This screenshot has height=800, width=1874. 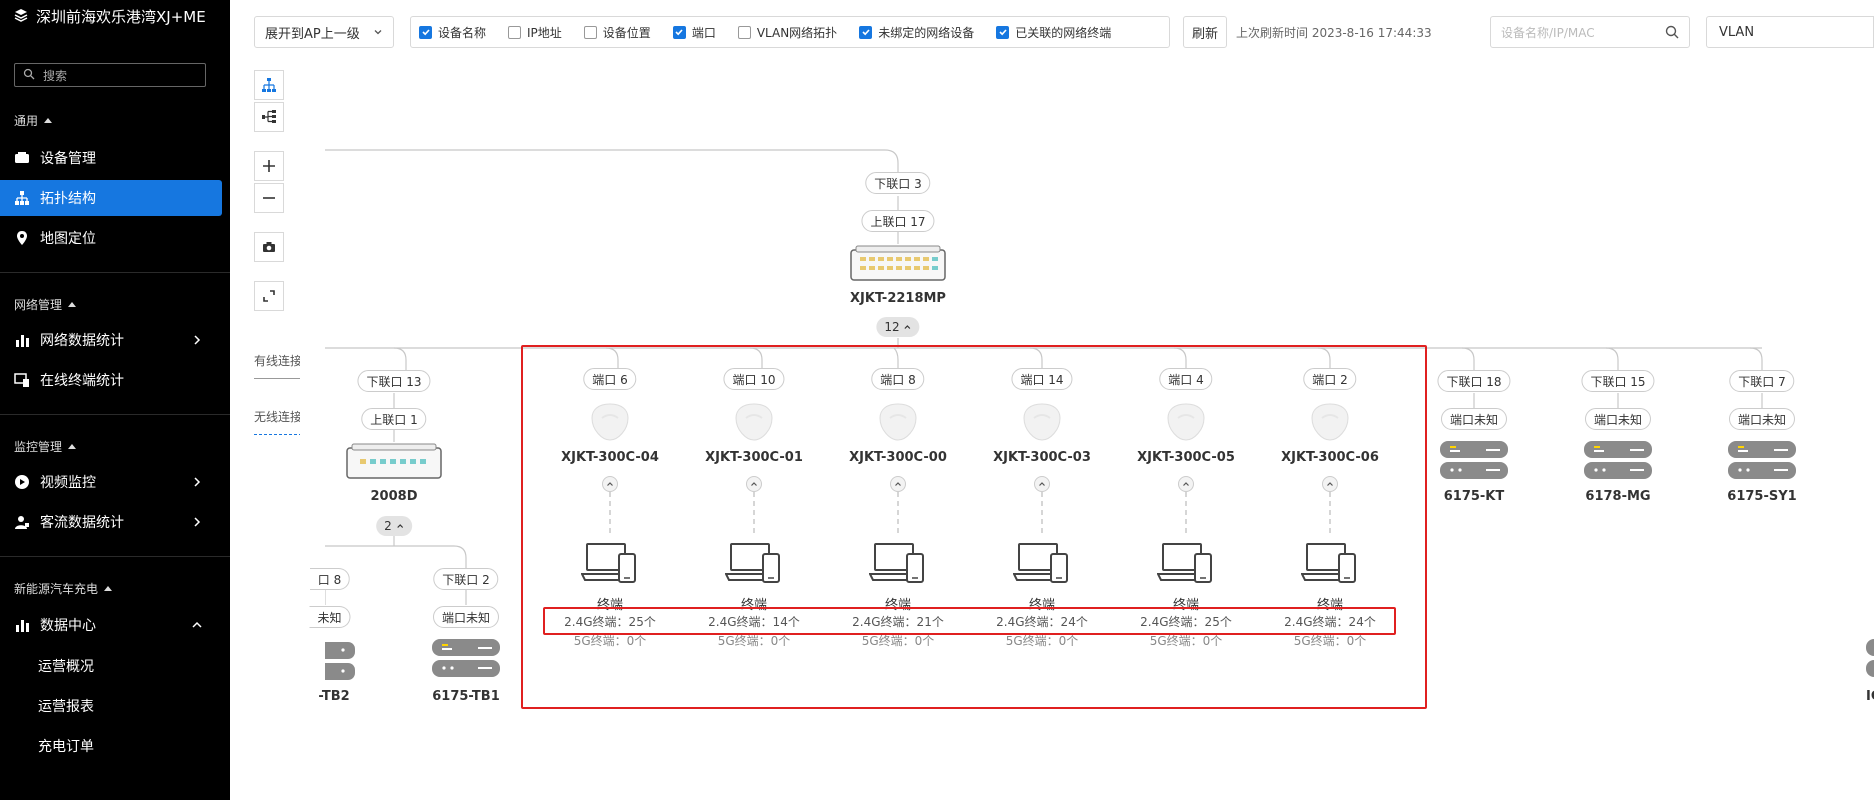 What do you see at coordinates (330, 617) in the screenshot?
I see `port-pill: 未知` at bounding box center [330, 617].